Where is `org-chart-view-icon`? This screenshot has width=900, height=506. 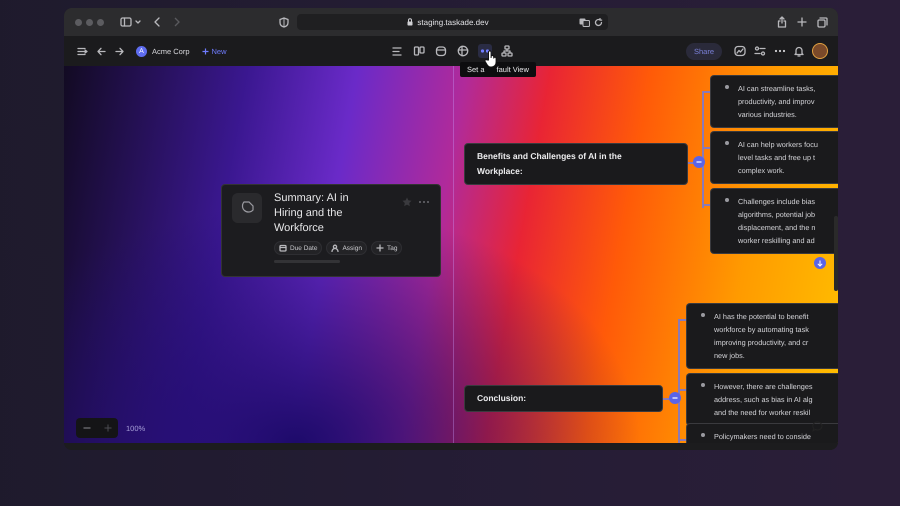 org-chart-view-icon is located at coordinates (507, 51).